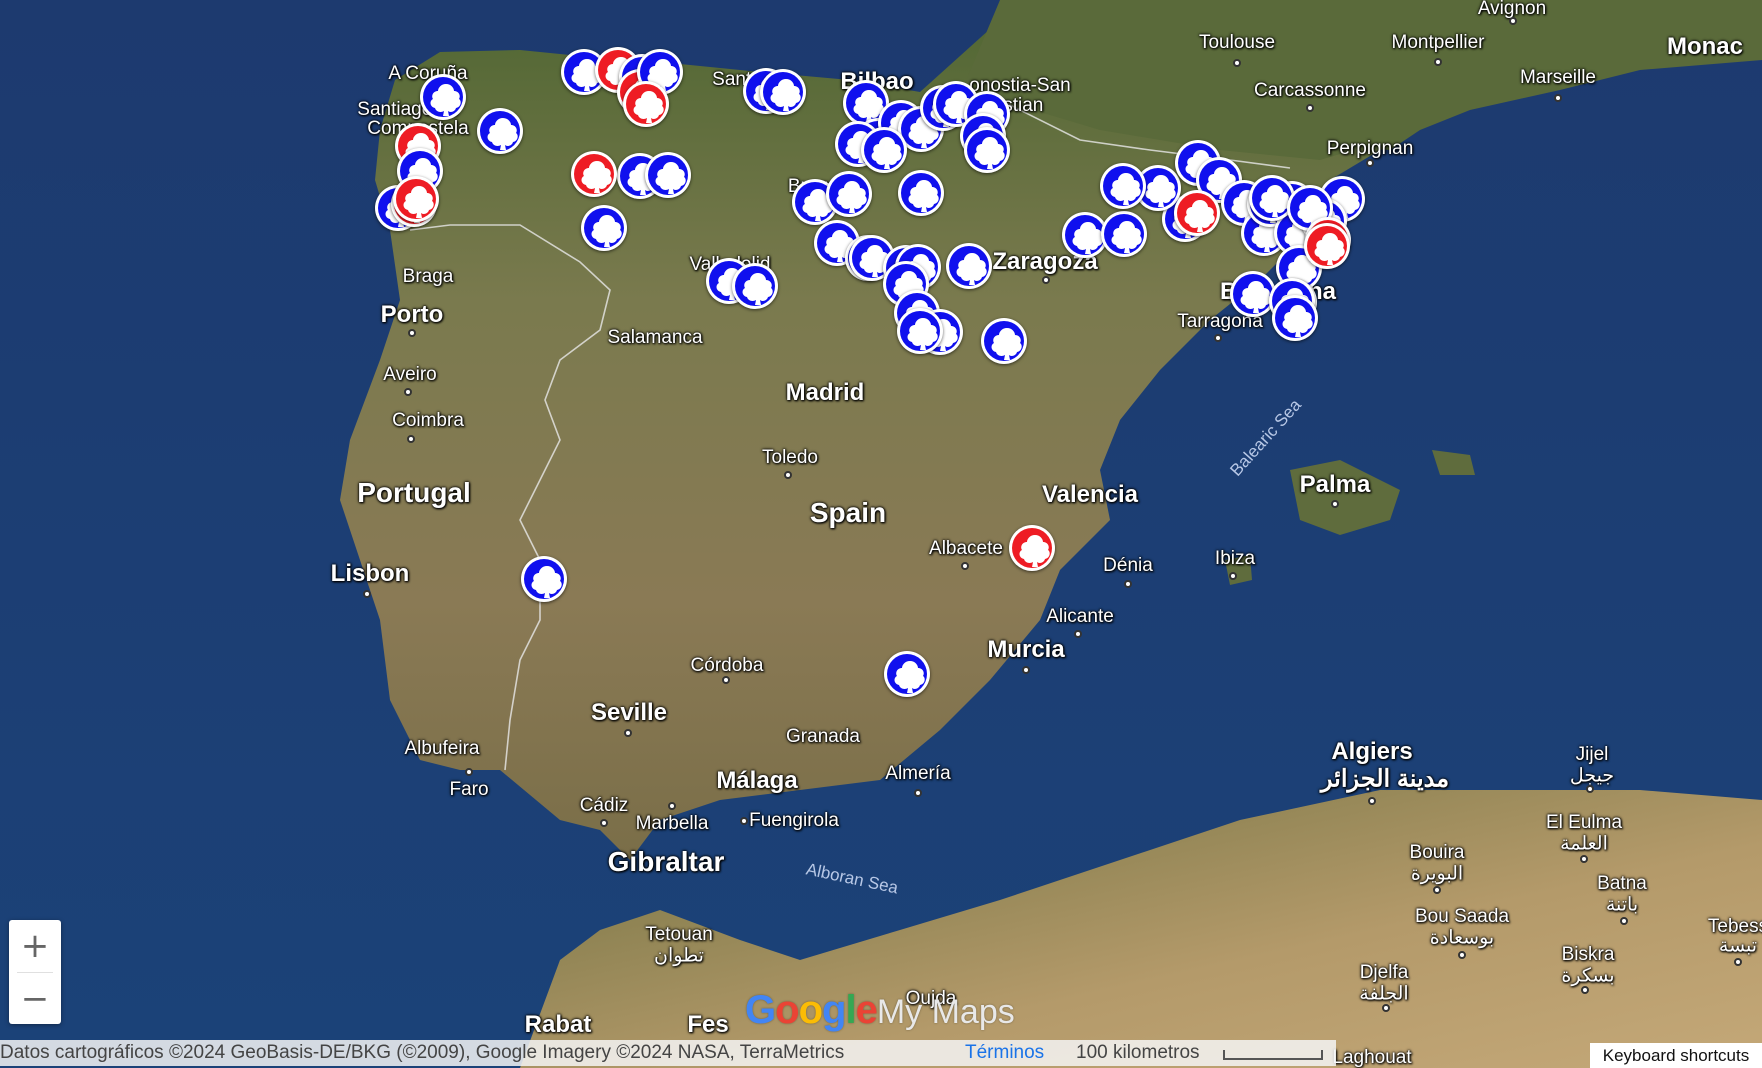  I want to click on zoom-out-button: −, so click(35, 999).